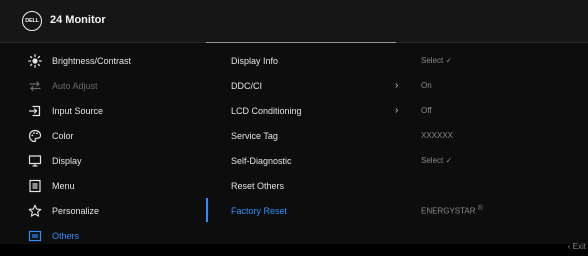 The image size is (588, 256). I want to click on submenu-item-service-tag: Service Tag, so click(321, 135).